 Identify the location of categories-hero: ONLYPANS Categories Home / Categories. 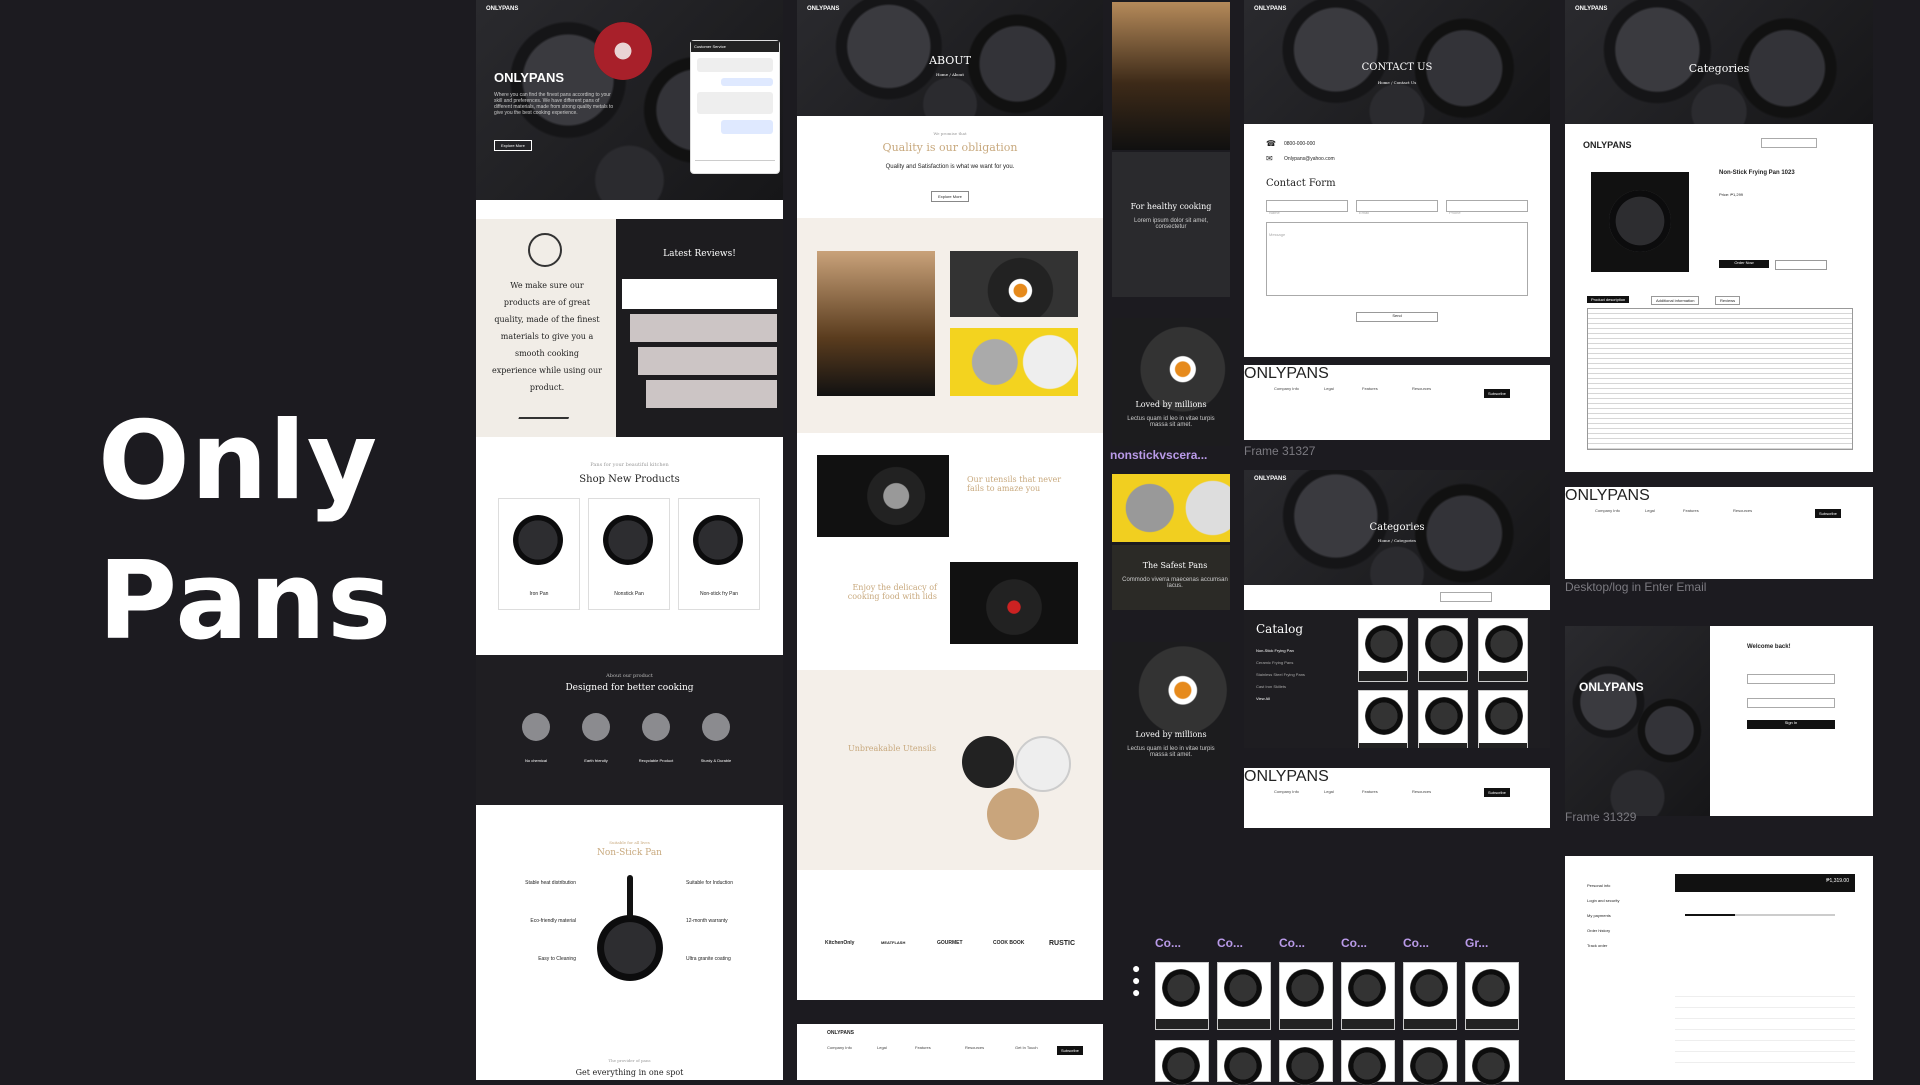
(1397, 527).